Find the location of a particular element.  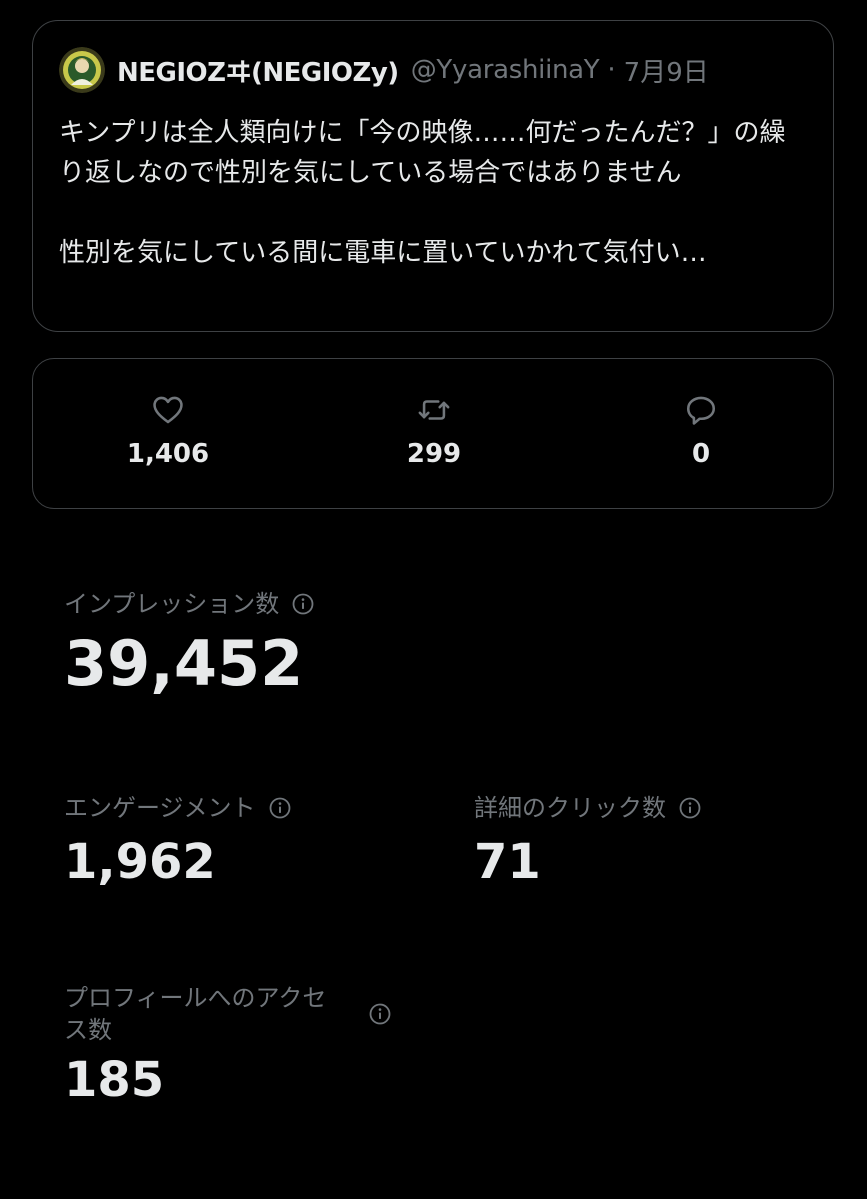

profile-visits-metric: プロフィールへのアクセ ス数 185 is located at coordinates (234, 1045).